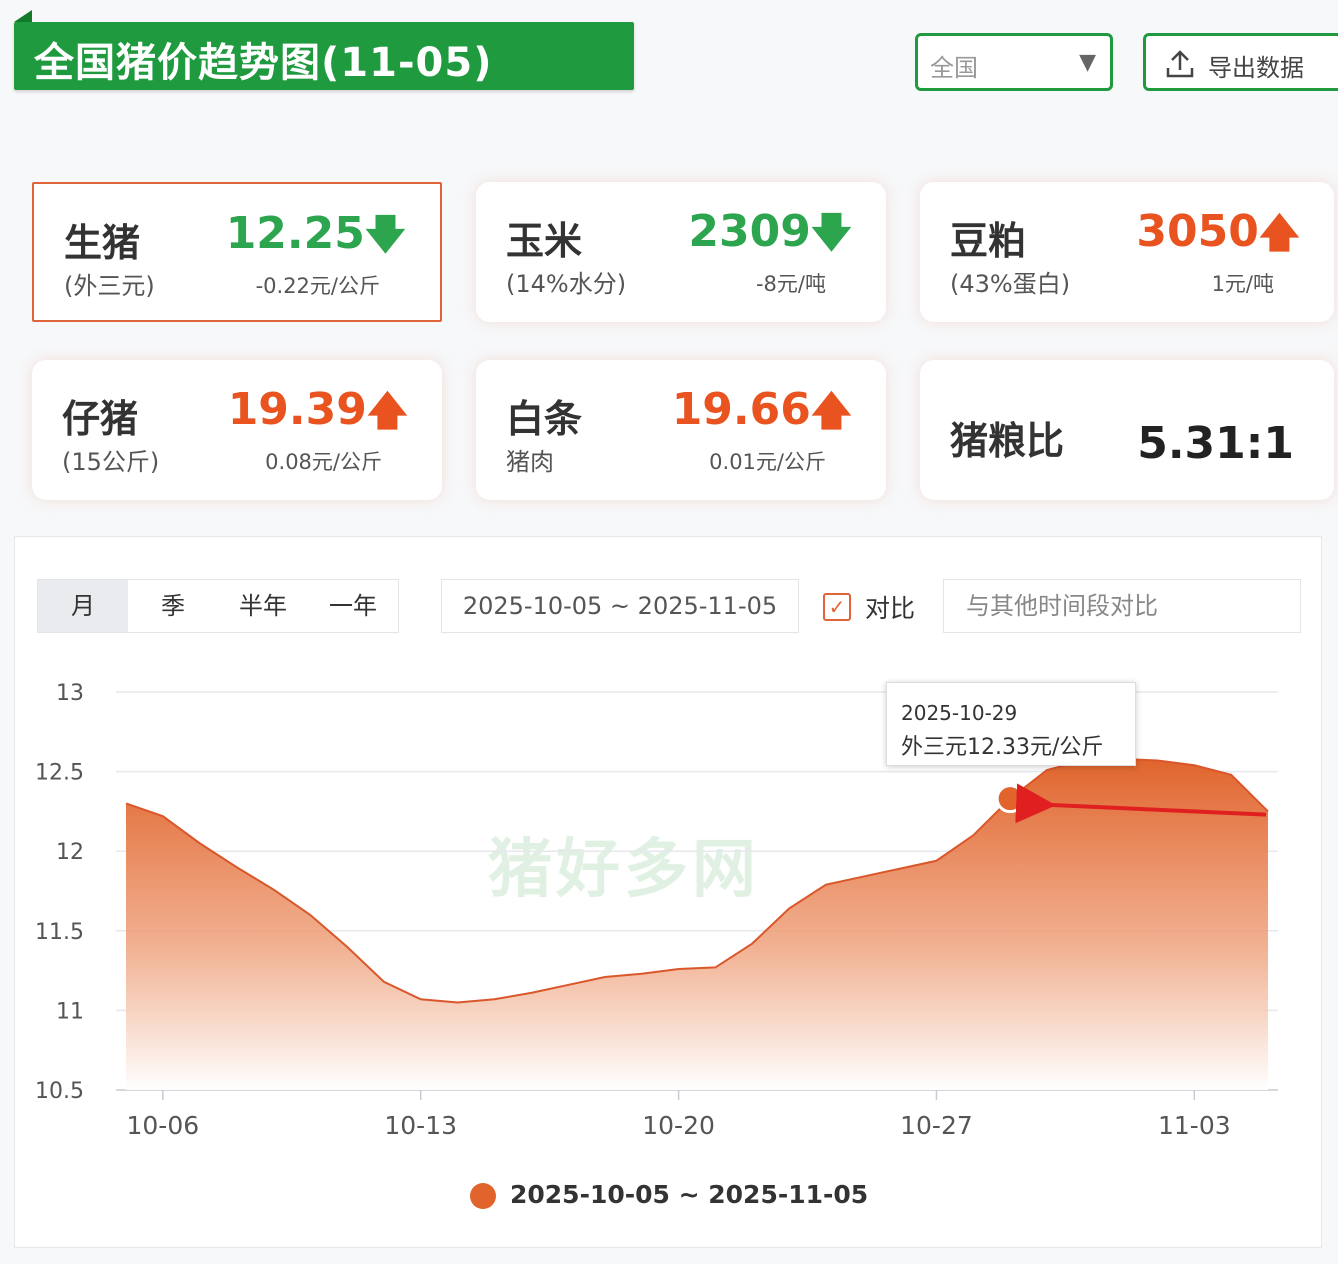 The image size is (1338, 1264). Describe the element at coordinates (59, 932) in the screenshot. I see `y-tick-label: 11.5` at that location.